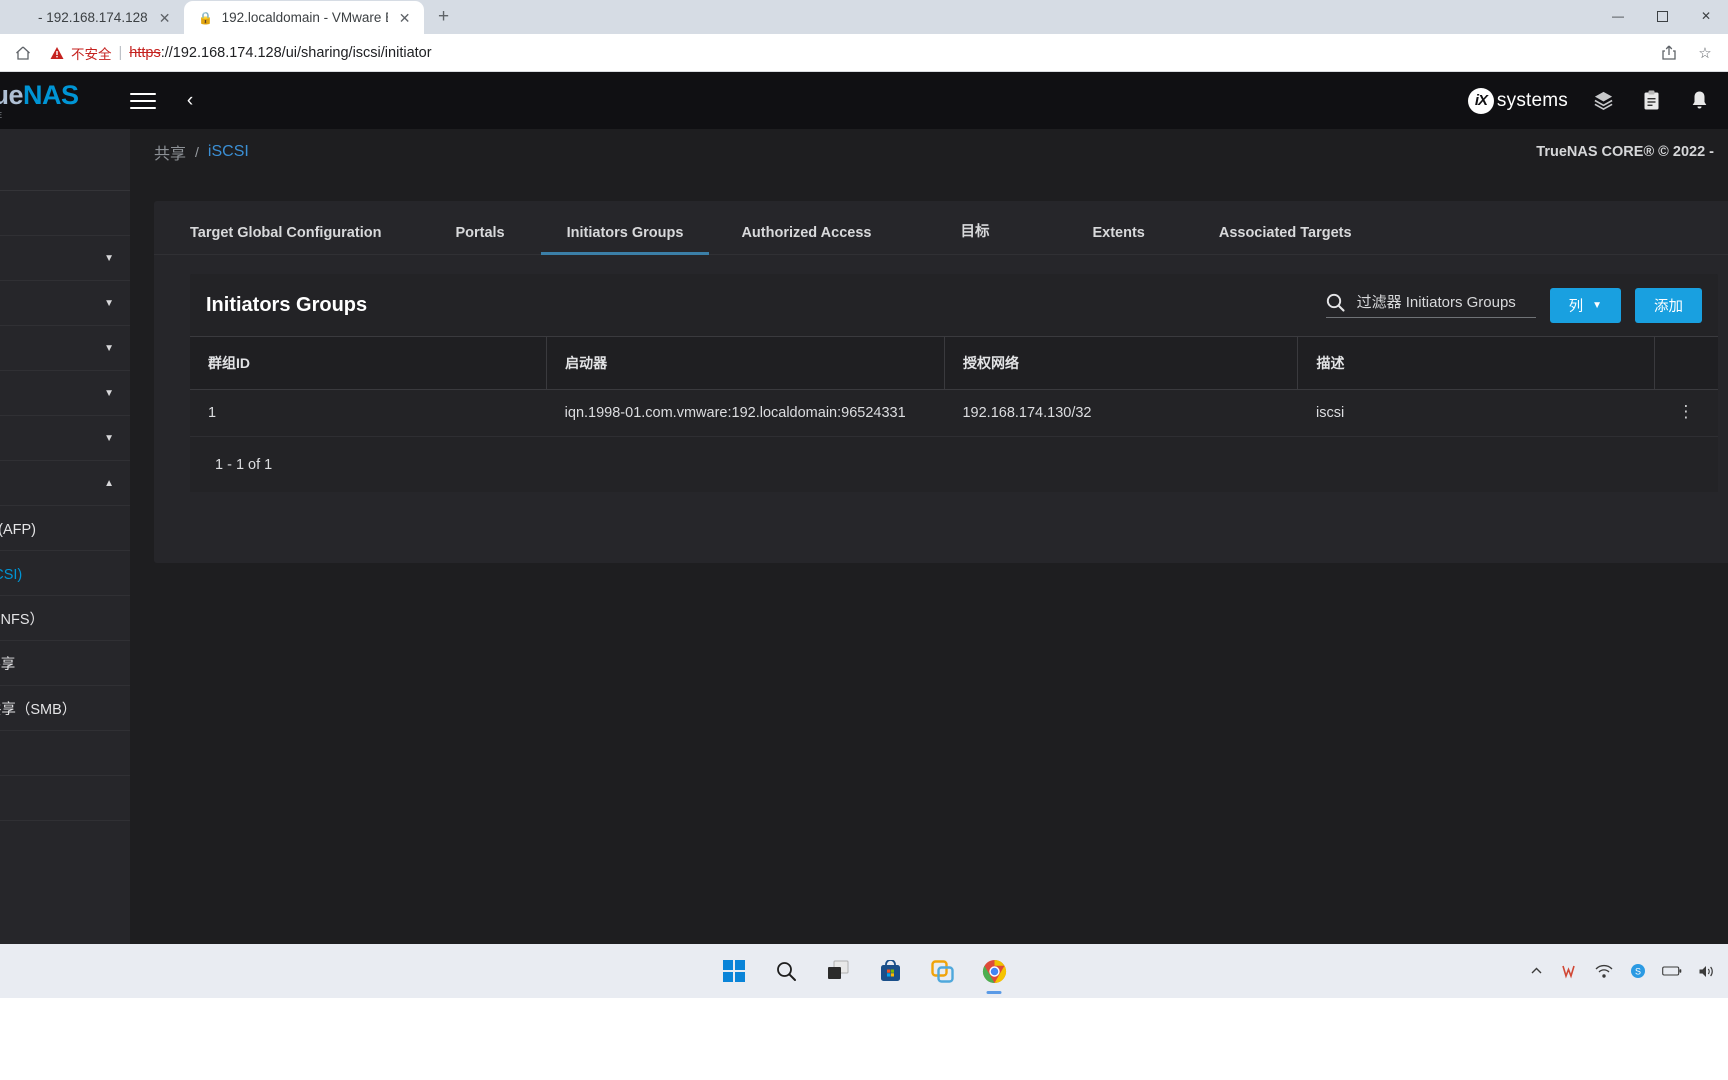  Describe the element at coordinates (8, 664) in the screenshot. I see `sidebar-item-label: WebDAV共享` at that location.